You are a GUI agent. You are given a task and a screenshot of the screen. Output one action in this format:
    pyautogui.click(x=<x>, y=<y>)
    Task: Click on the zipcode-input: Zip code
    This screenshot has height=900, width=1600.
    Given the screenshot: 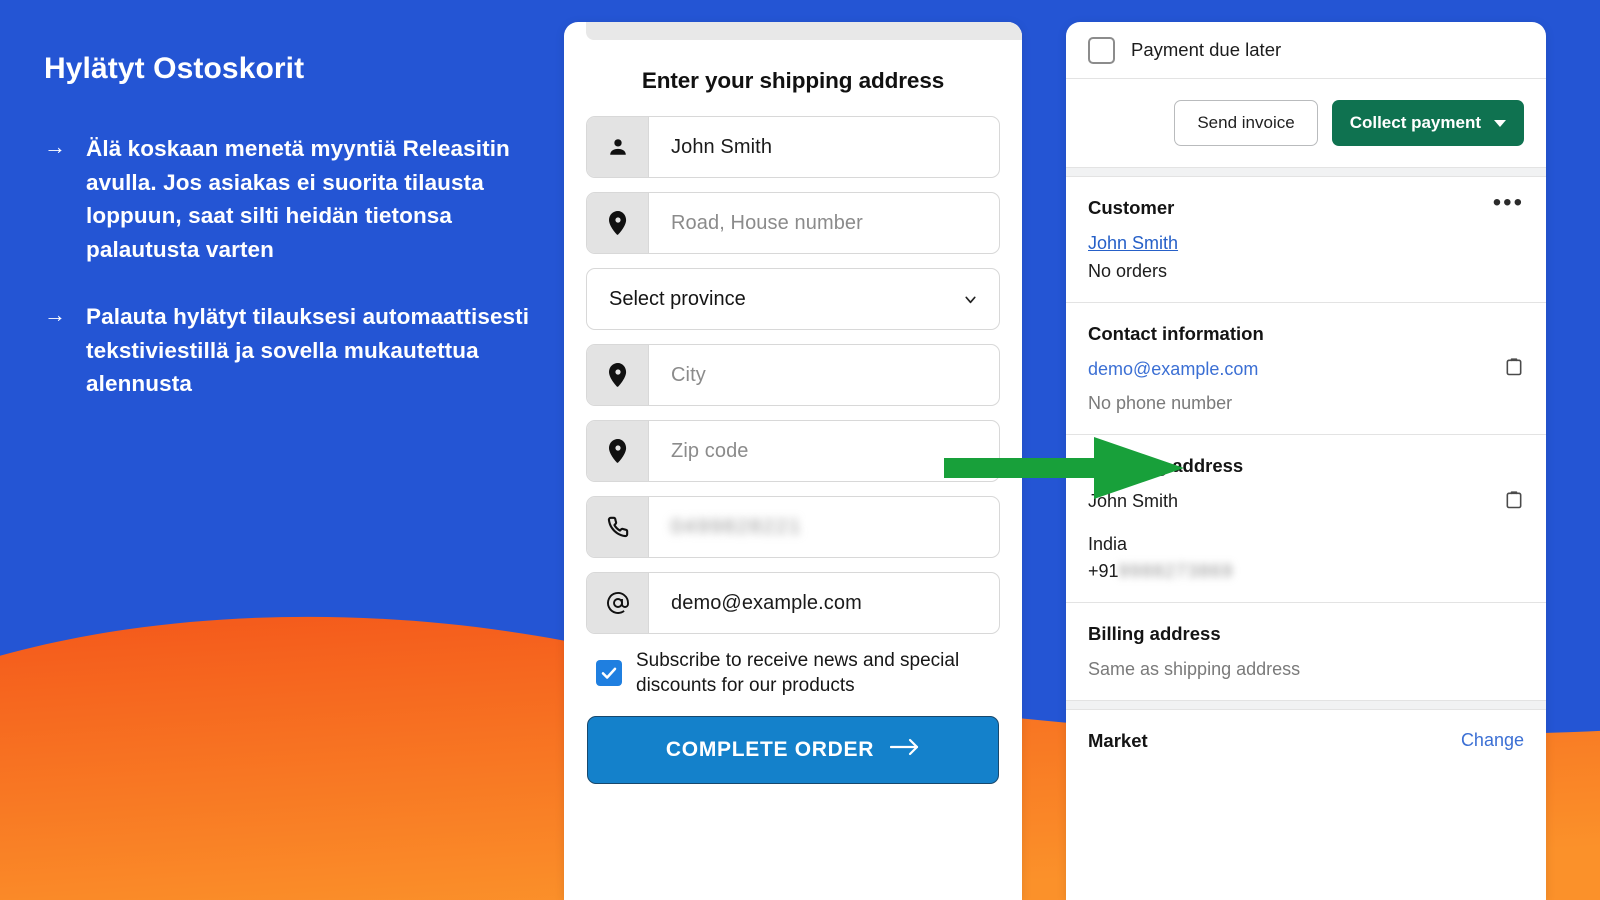 What is the action you would take?
    pyautogui.click(x=824, y=451)
    